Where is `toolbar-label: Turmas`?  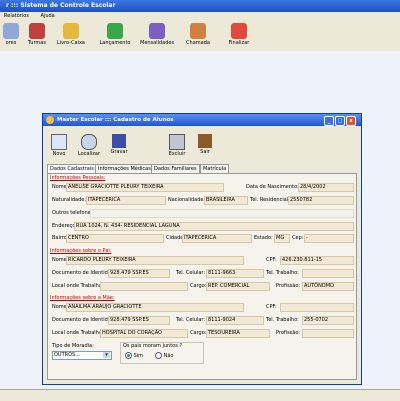 toolbar-label: Turmas is located at coordinates (37, 43).